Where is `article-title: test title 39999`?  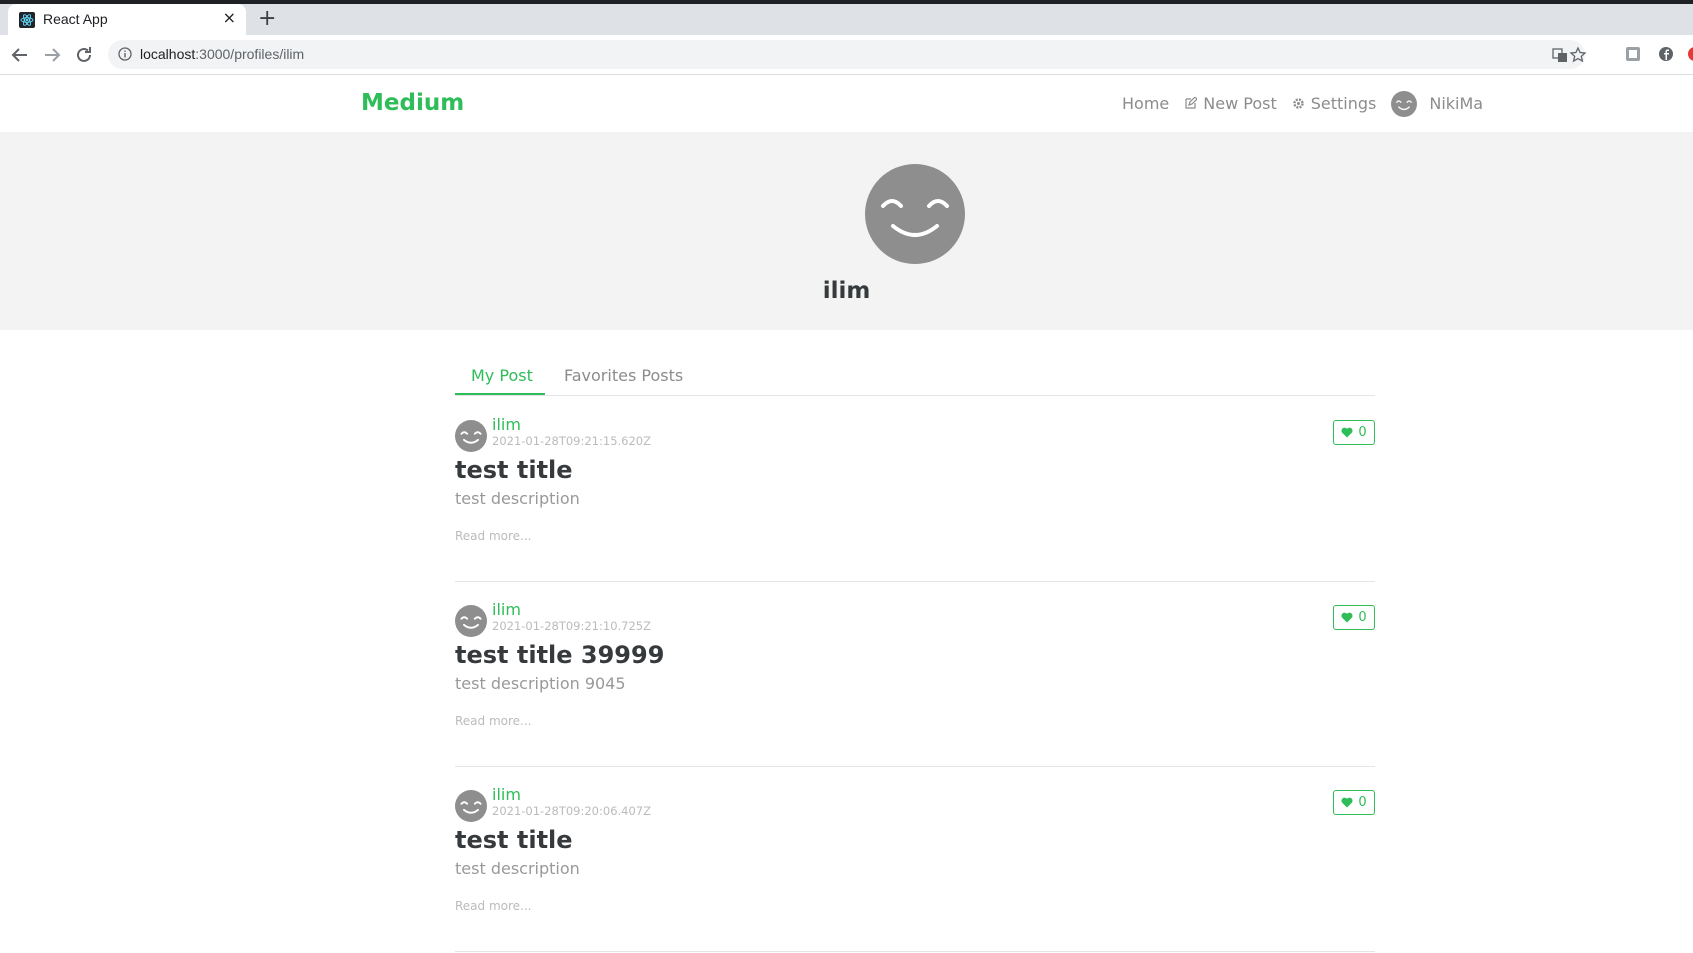
article-title: test title 39999 is located at coordinates (559, 655).